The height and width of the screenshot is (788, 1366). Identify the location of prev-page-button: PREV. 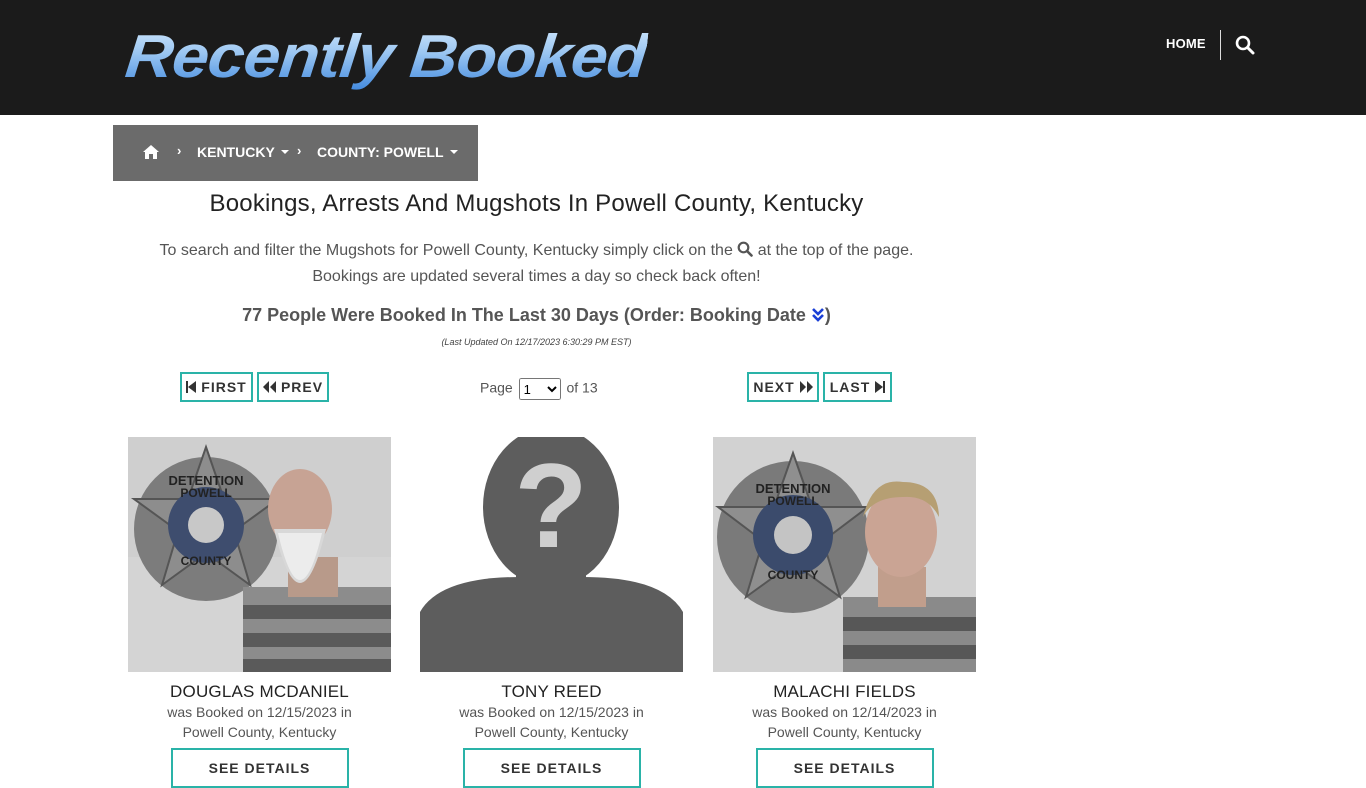
(293, 387).